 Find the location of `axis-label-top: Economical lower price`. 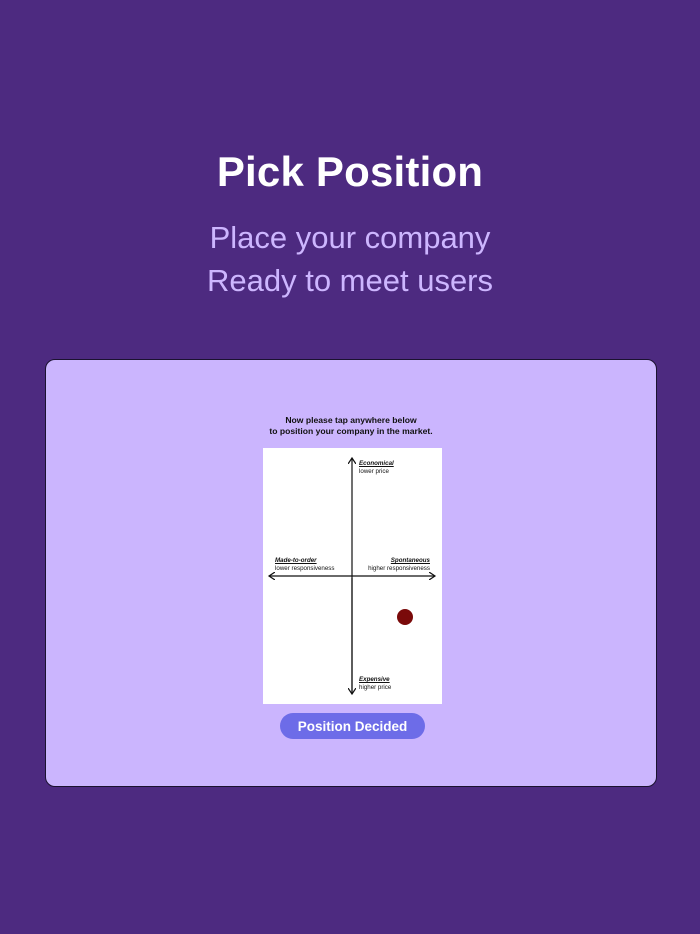

axis-label-top: Economical lower price is located at coordinates (376, 467).